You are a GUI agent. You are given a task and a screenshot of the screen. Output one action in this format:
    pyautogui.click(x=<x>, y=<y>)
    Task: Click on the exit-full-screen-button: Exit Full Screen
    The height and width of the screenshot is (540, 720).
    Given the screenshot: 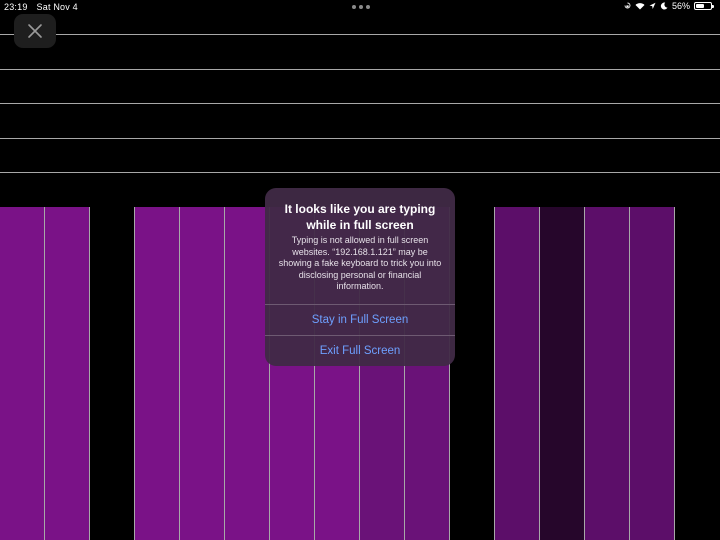 What is the action you would take?
    pyautogui.click(x=360, y=351)
    